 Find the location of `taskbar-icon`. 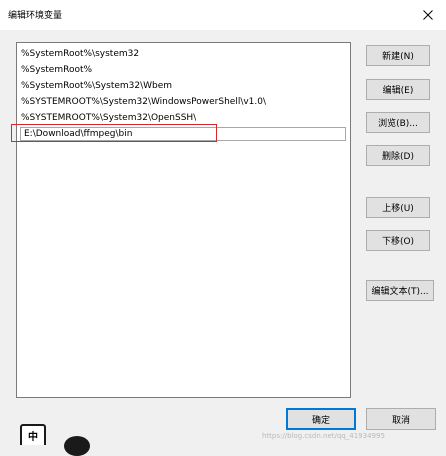

taskbar-icon is located at coordinates (77, 446).